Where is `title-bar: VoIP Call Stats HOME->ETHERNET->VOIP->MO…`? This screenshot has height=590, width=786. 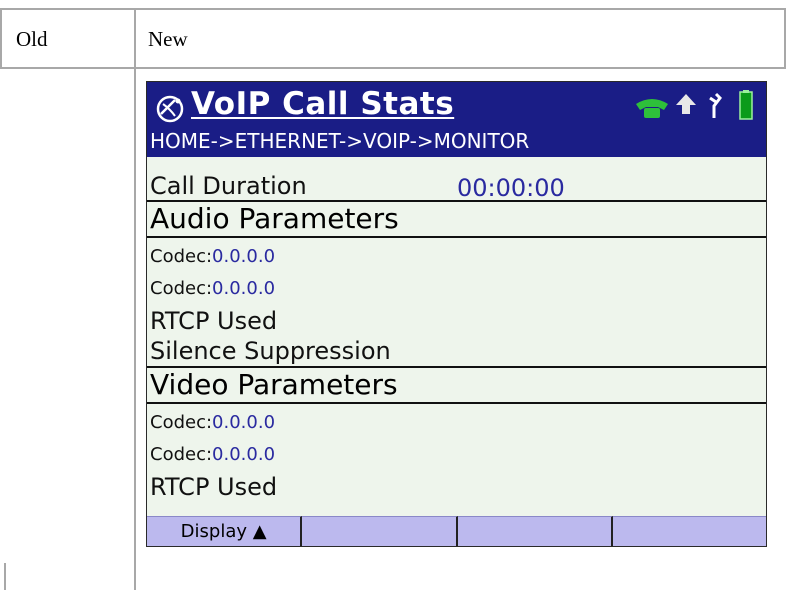
title-bar: VoIP Call Stats HOME->ETHERNET->VOIP->MO… is located at coordinates (456, 119).